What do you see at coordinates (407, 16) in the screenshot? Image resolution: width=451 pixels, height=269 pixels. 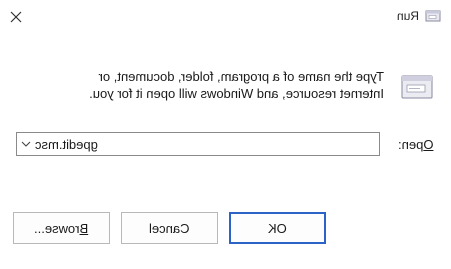 I see `window-title: Run` at bounding box center [407, 16].